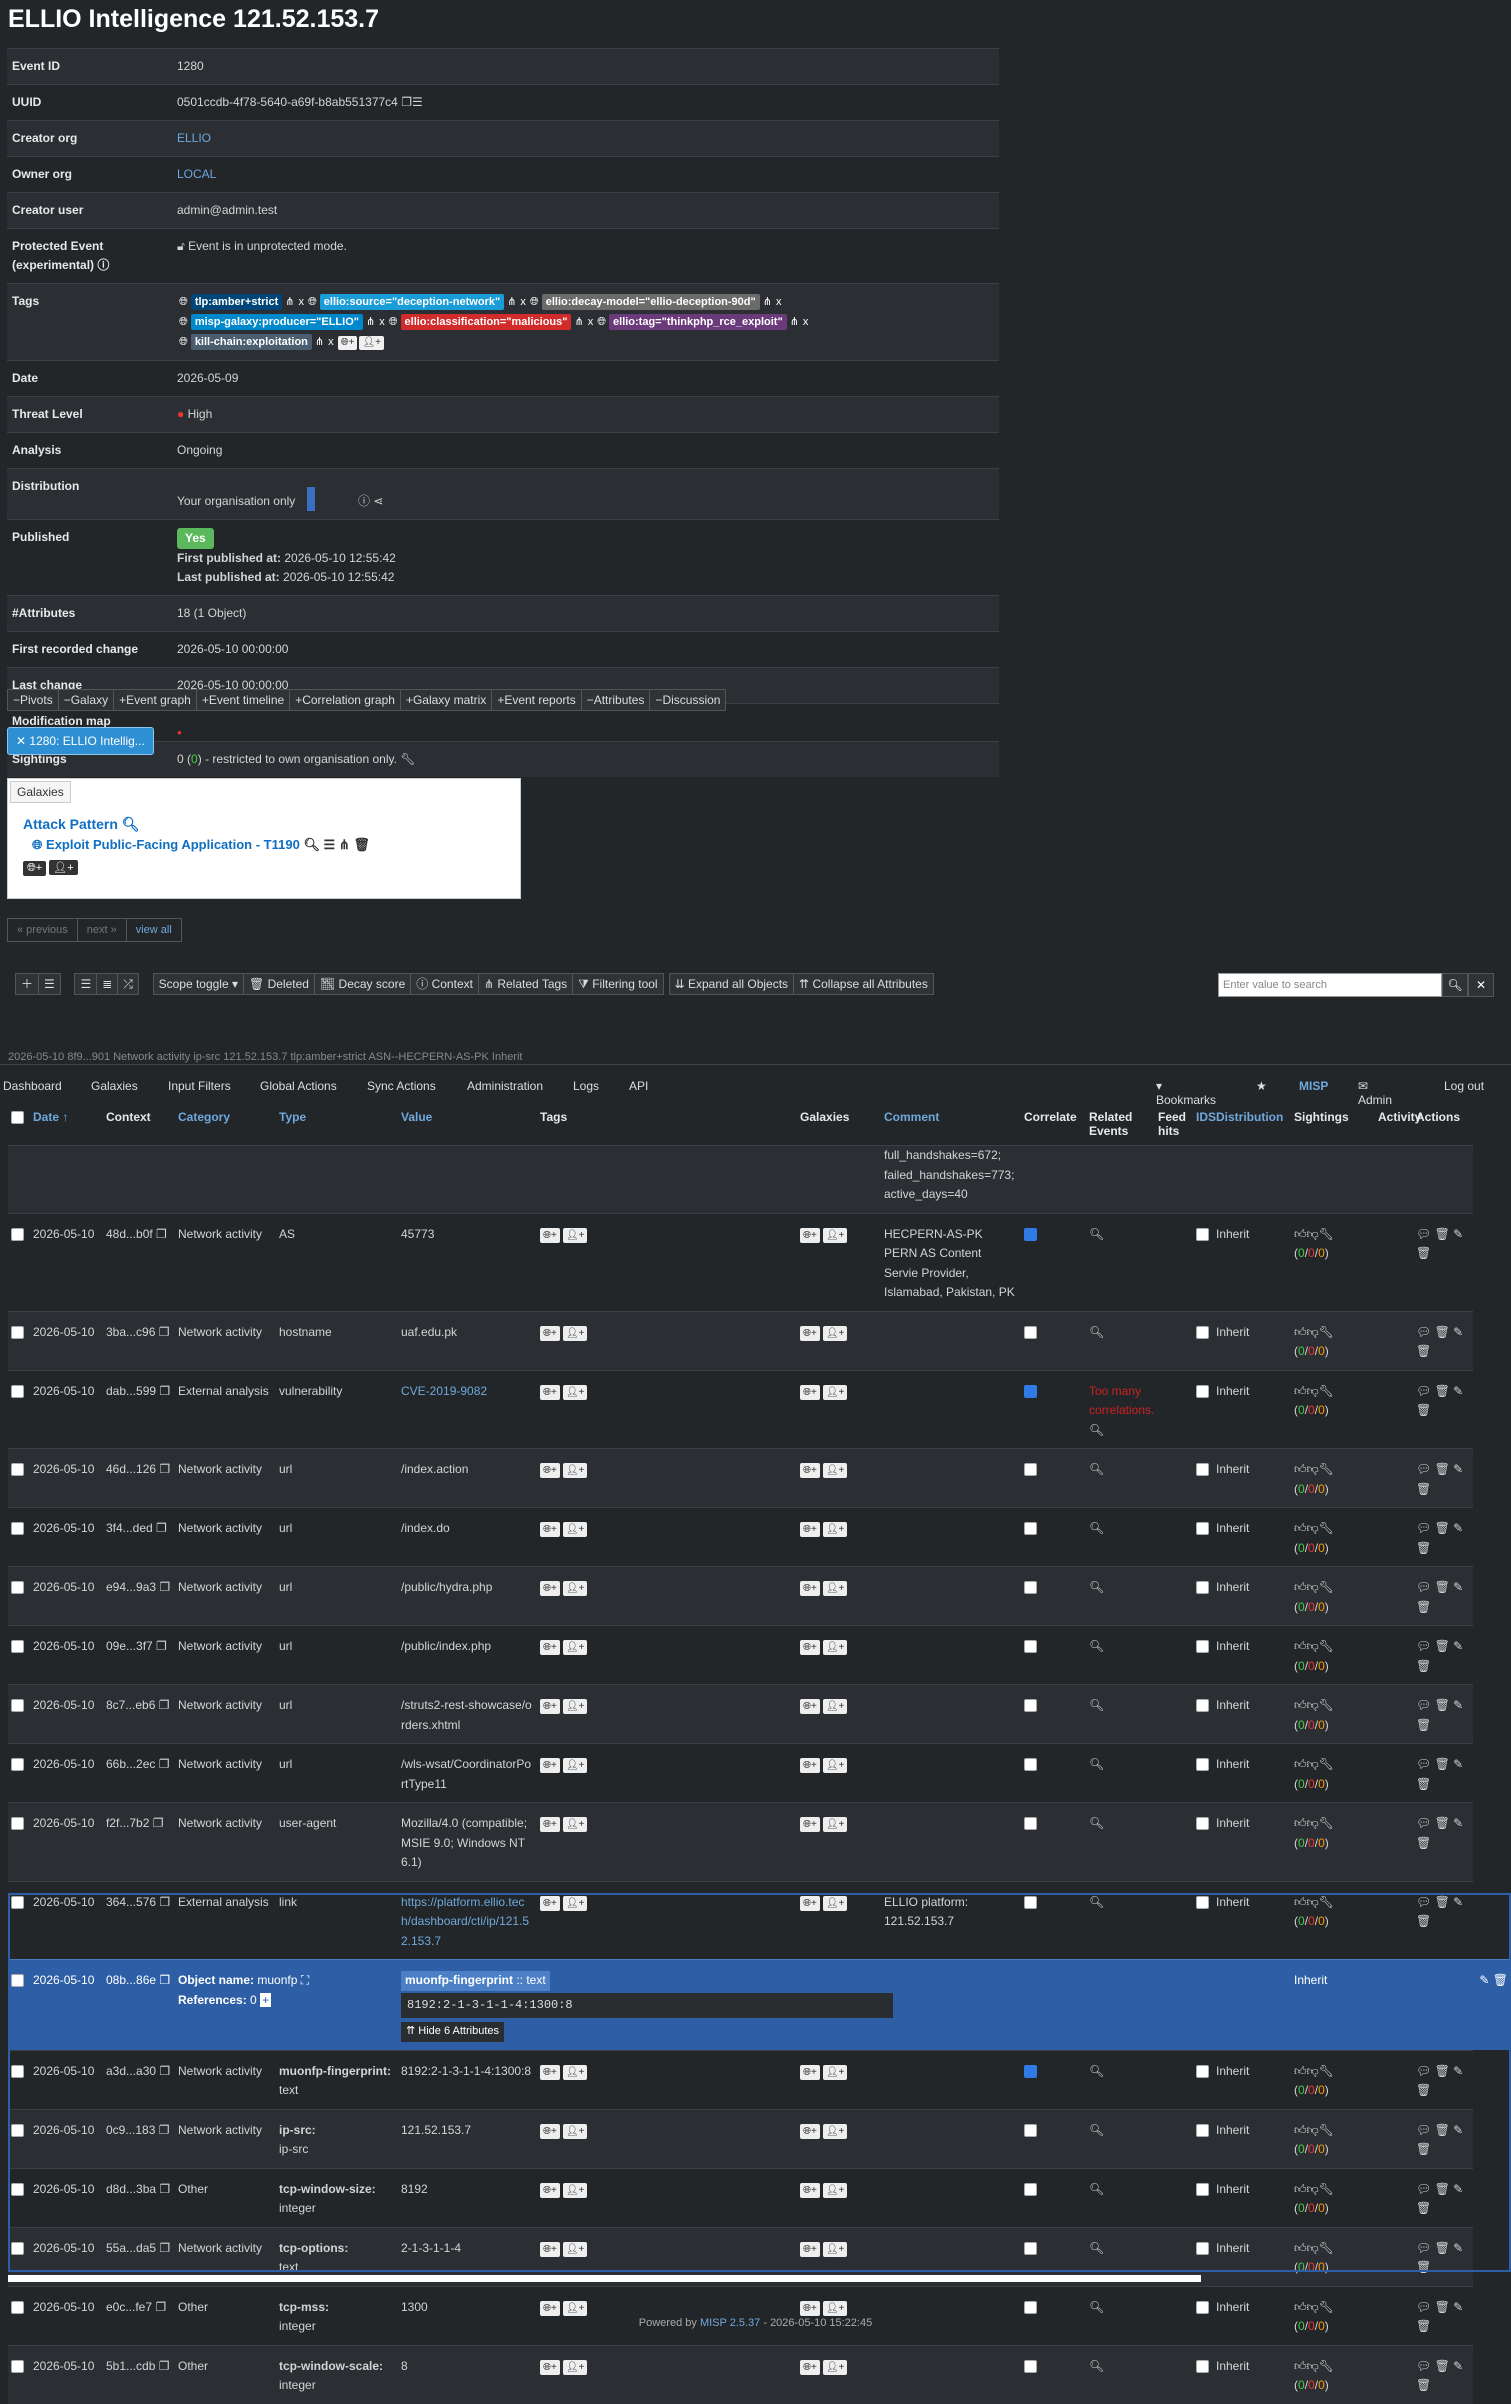  What do you see at coordinates (17, 1981) in the screenshot?
I see `object-checkbox` at bounding box center [17, 1981].